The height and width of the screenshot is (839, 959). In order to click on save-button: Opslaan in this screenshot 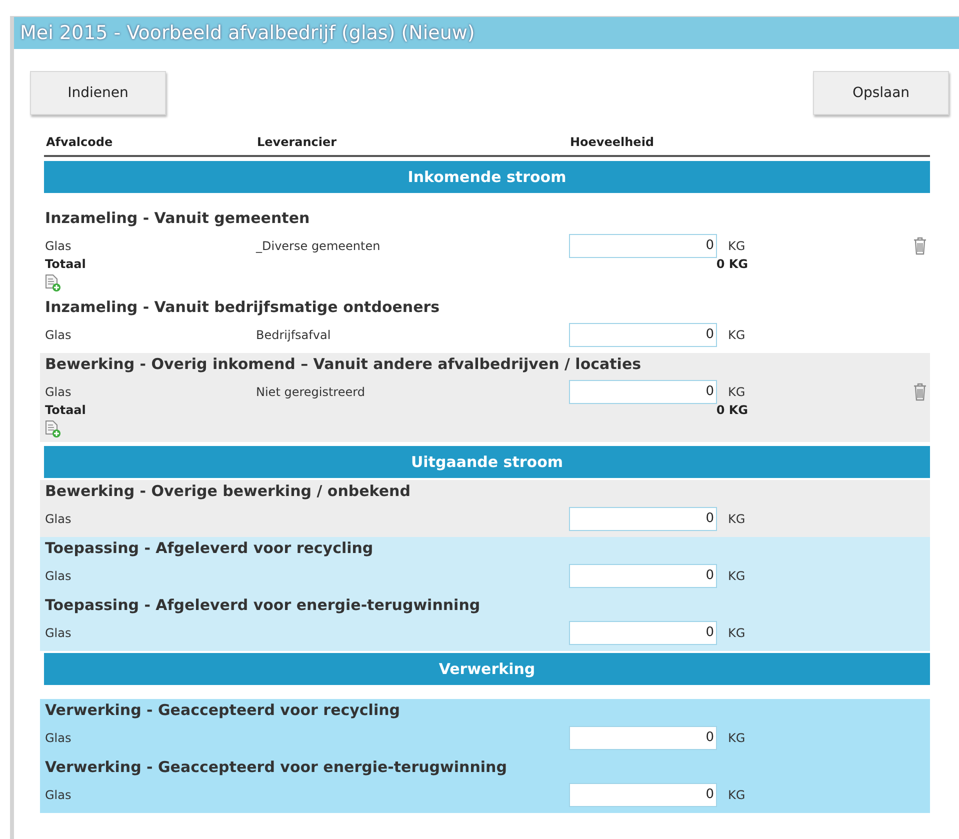, I will do `click(881, 93)`.